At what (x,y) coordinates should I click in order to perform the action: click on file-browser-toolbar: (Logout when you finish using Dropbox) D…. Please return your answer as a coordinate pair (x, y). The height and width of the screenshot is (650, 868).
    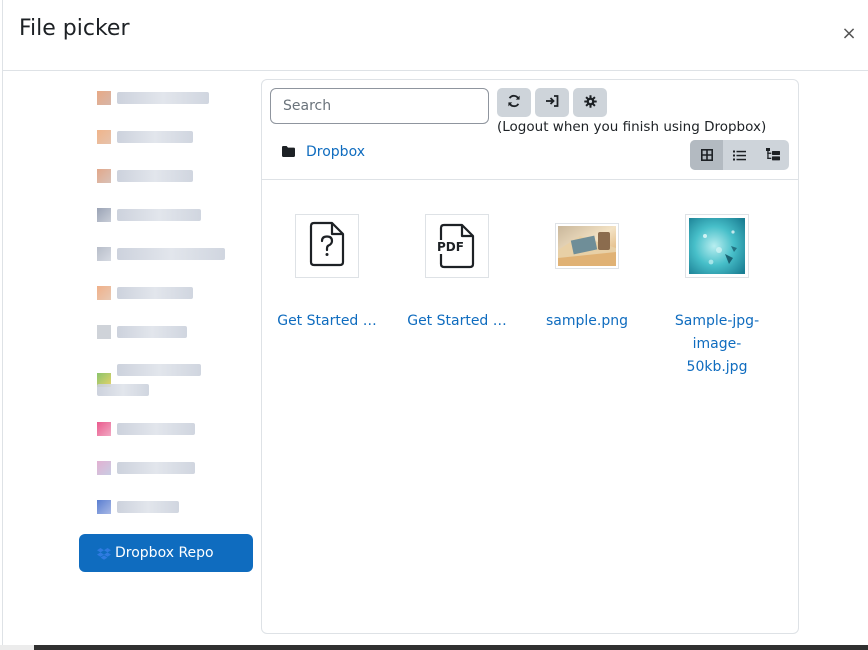
    Looking at the image, I should click on (530, 130).